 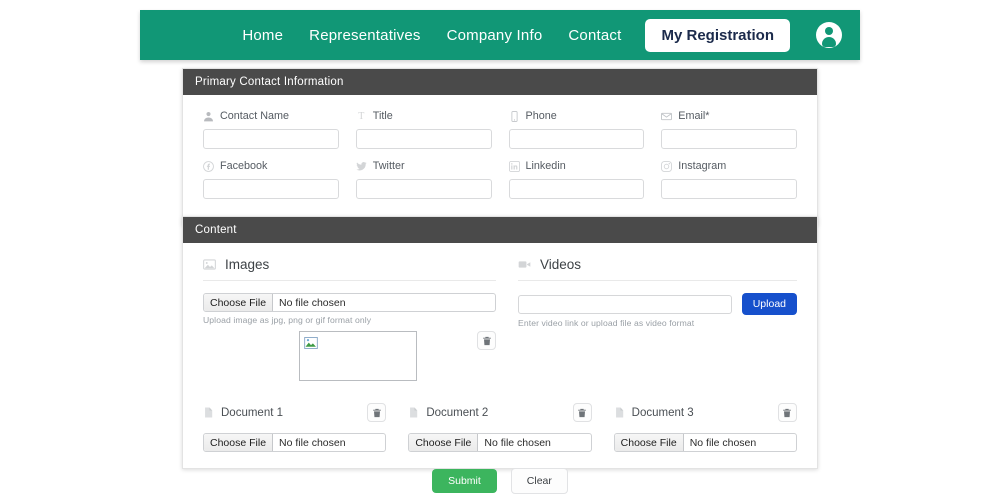 I want to click on document-3-title: Document 3, so click(x=654, y=413).